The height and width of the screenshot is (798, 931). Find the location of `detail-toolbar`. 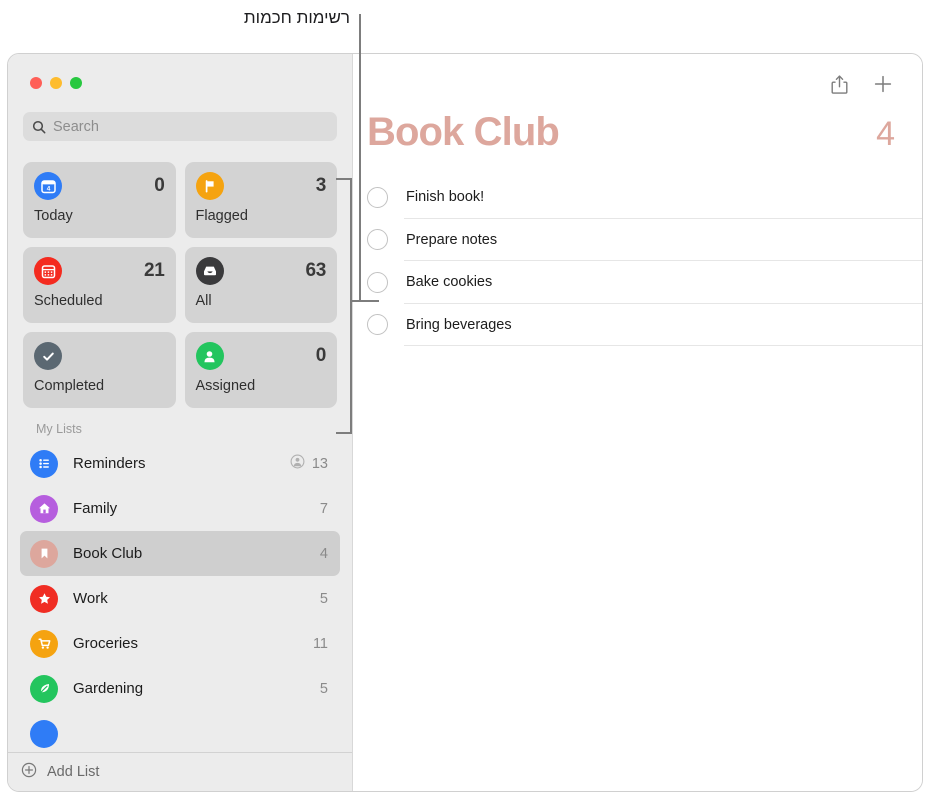

detail-toolbar is located at coordinates (637, 84).